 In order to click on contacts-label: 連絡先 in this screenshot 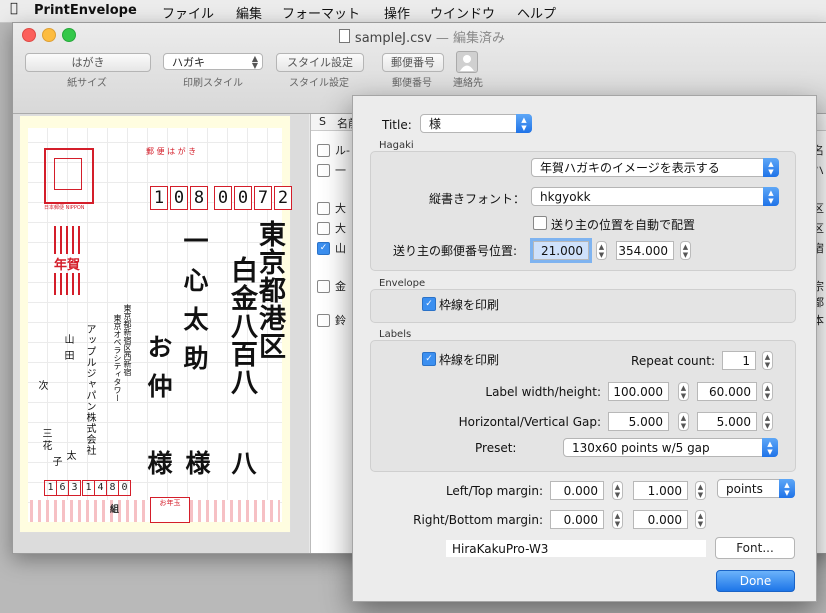, I will do `click(468, 83)`.